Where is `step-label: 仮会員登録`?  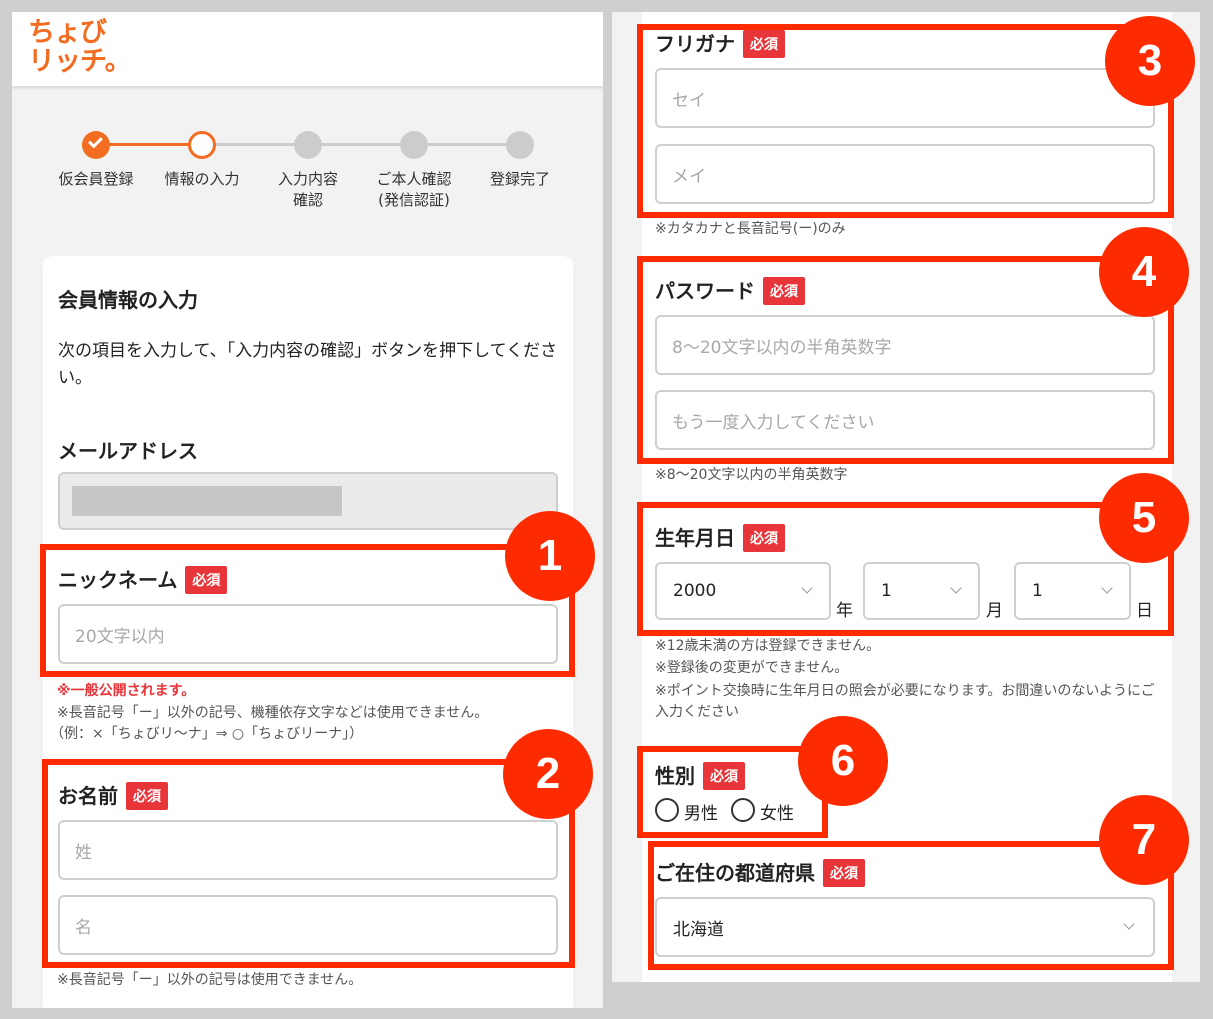 step-label: 仮会員登録 is located at coordinates (96, 179).